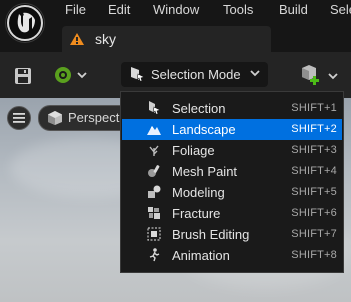 The height and width of the screenshot is (302, 351). What do you see at coordinates (166, 39) in the screenshot?
I see `level-tab: sky` at bounding box center [166, 39].